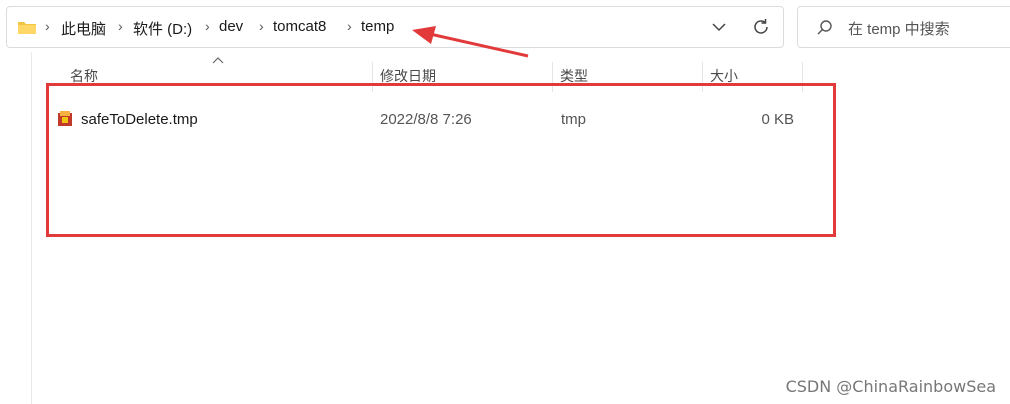  What do you see at coordinates (470, 42) in the screenshot?
I see `annotation-arrow-icon` at bounding box center [470, 42].